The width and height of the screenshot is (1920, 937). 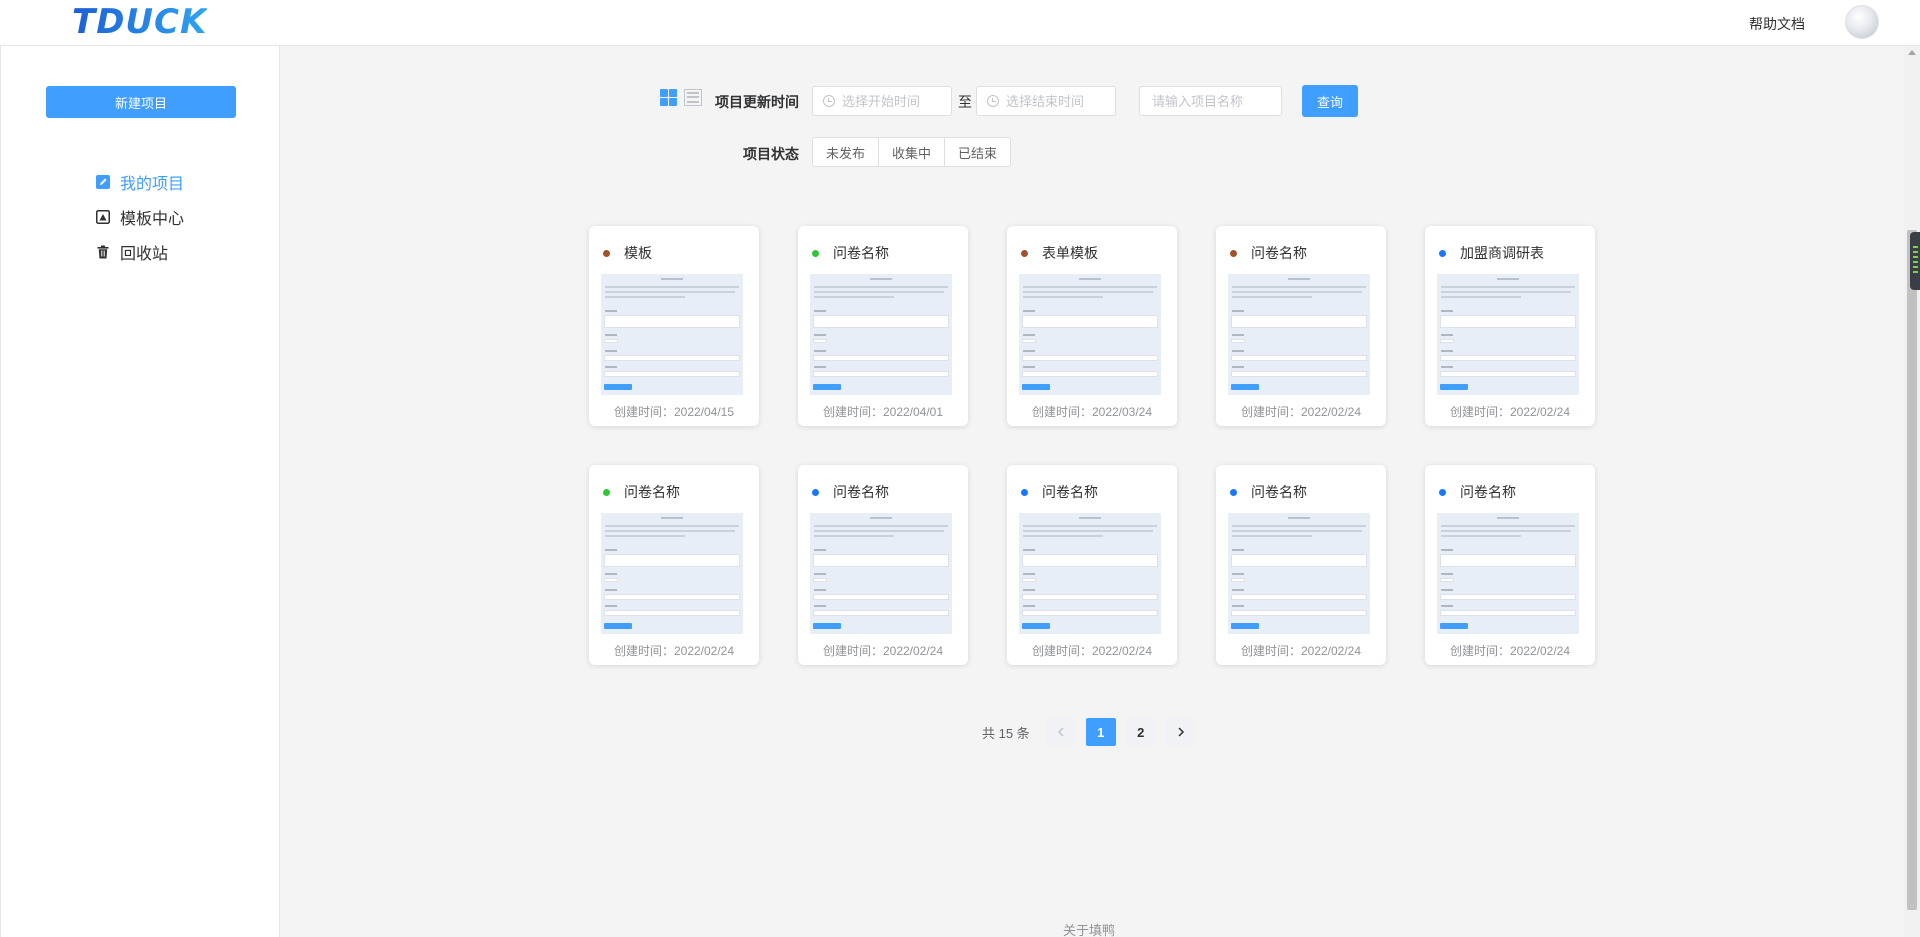 I want to click on sidebar-item-label: 回收站, so click(x=144, y=254).